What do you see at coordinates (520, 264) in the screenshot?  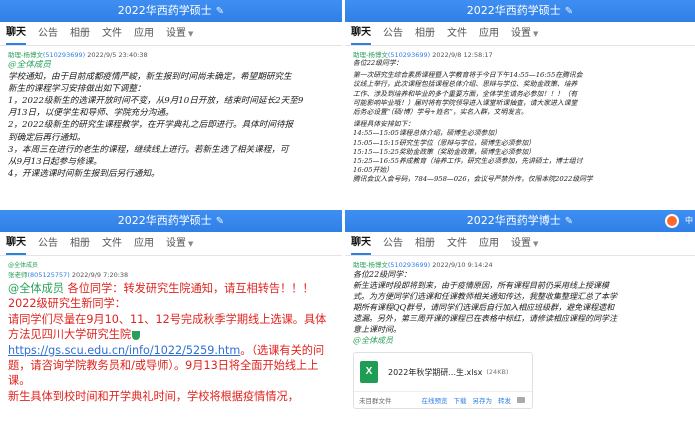 I see `message-meta: 助理-杨博文(510293699) 2022/9/10 9:14:24` at bounding box center [520, 264].